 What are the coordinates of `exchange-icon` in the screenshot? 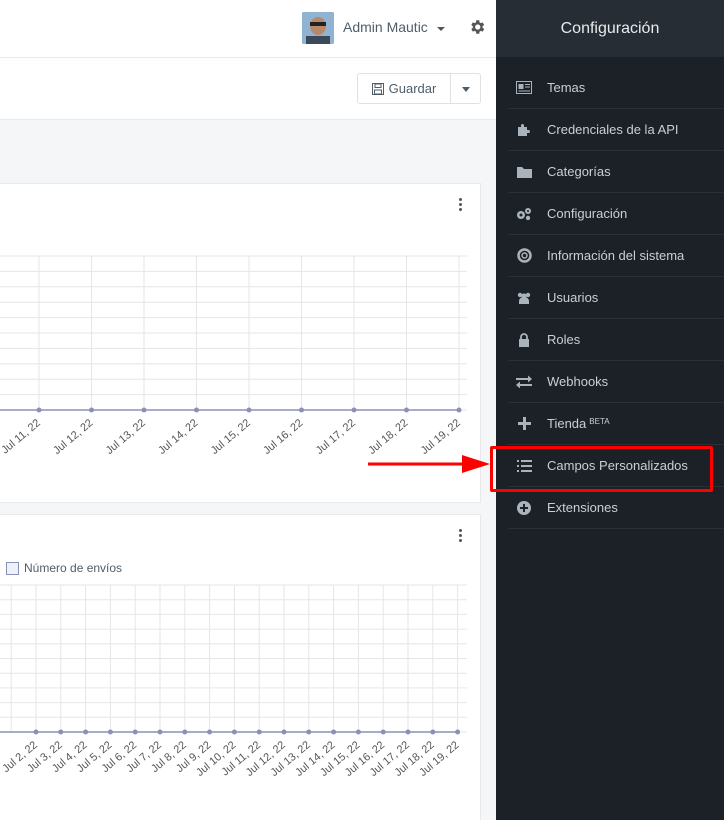 It's located at (524, 382).